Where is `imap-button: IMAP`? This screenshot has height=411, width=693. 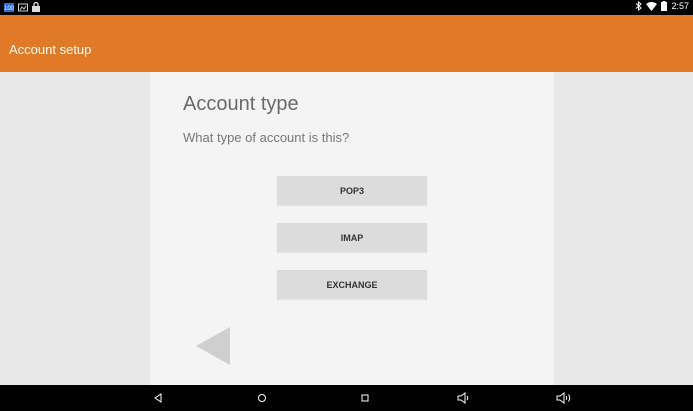
imap-button: IMAP is located at coordinates (352, 237).